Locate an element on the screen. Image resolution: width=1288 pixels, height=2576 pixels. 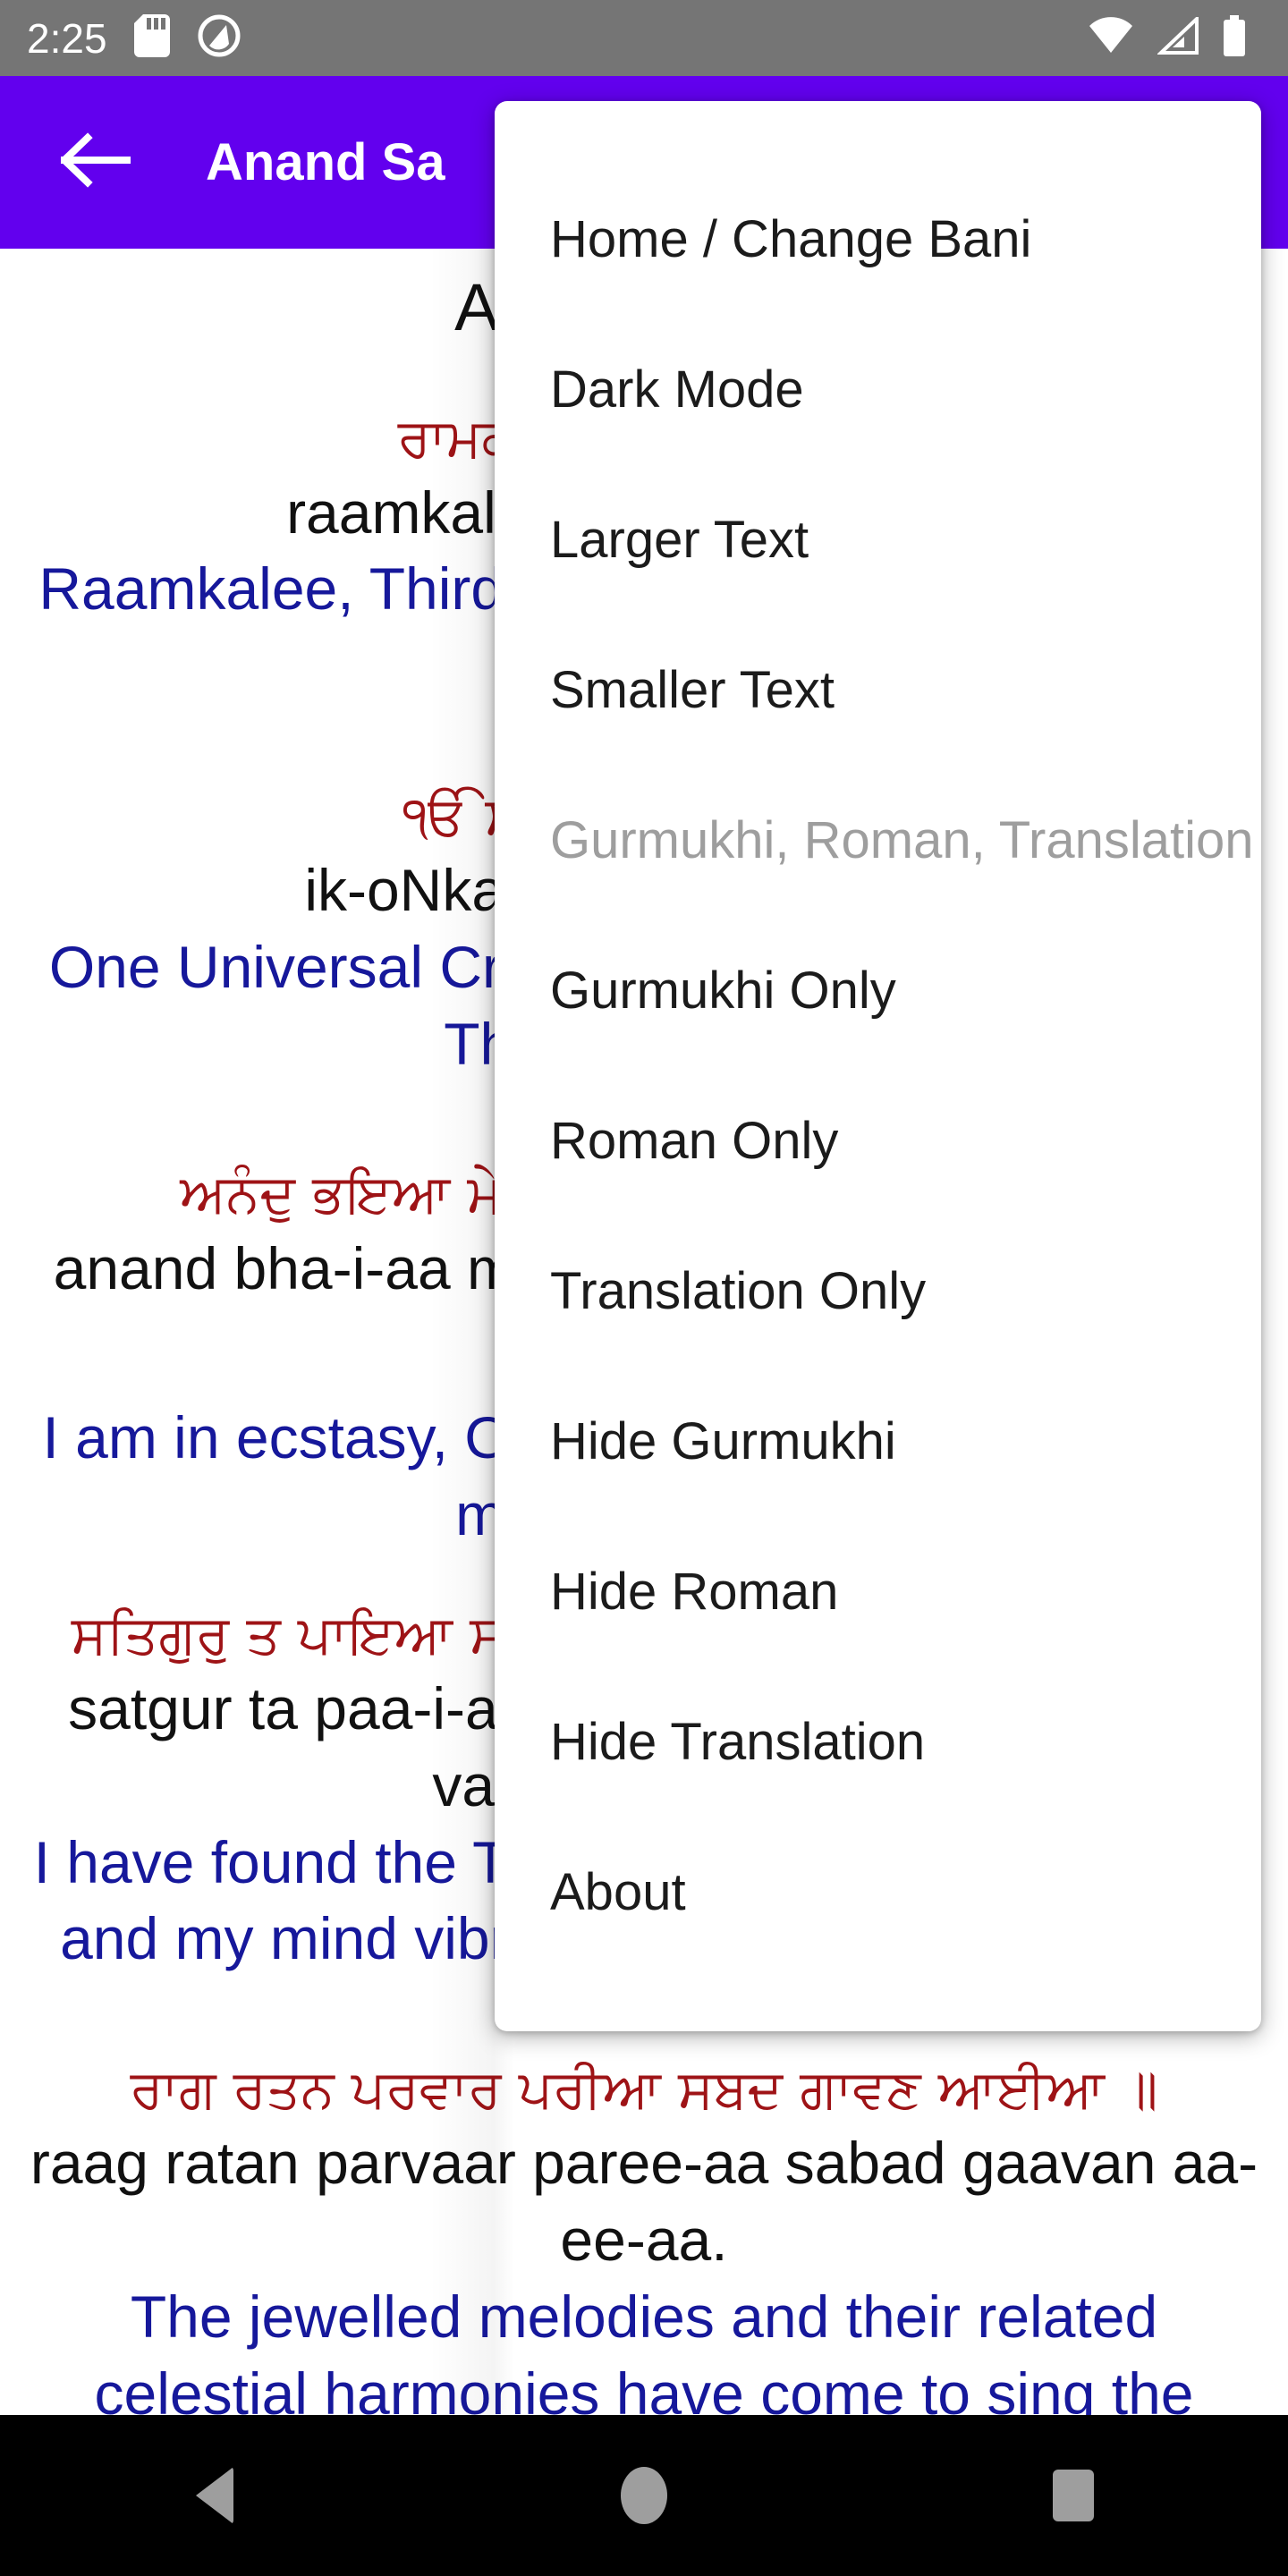
status-bar: 2:25 is located at coordinates (644, 38).